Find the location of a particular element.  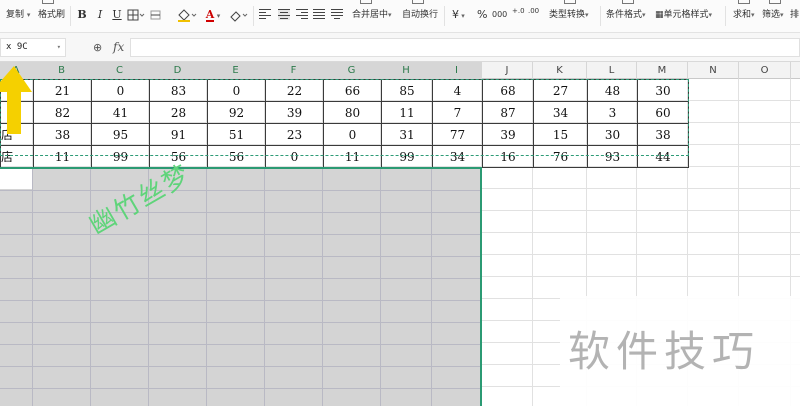

cell-style-button: ▦单元格样式▾ is located at coordinates (683, 15).